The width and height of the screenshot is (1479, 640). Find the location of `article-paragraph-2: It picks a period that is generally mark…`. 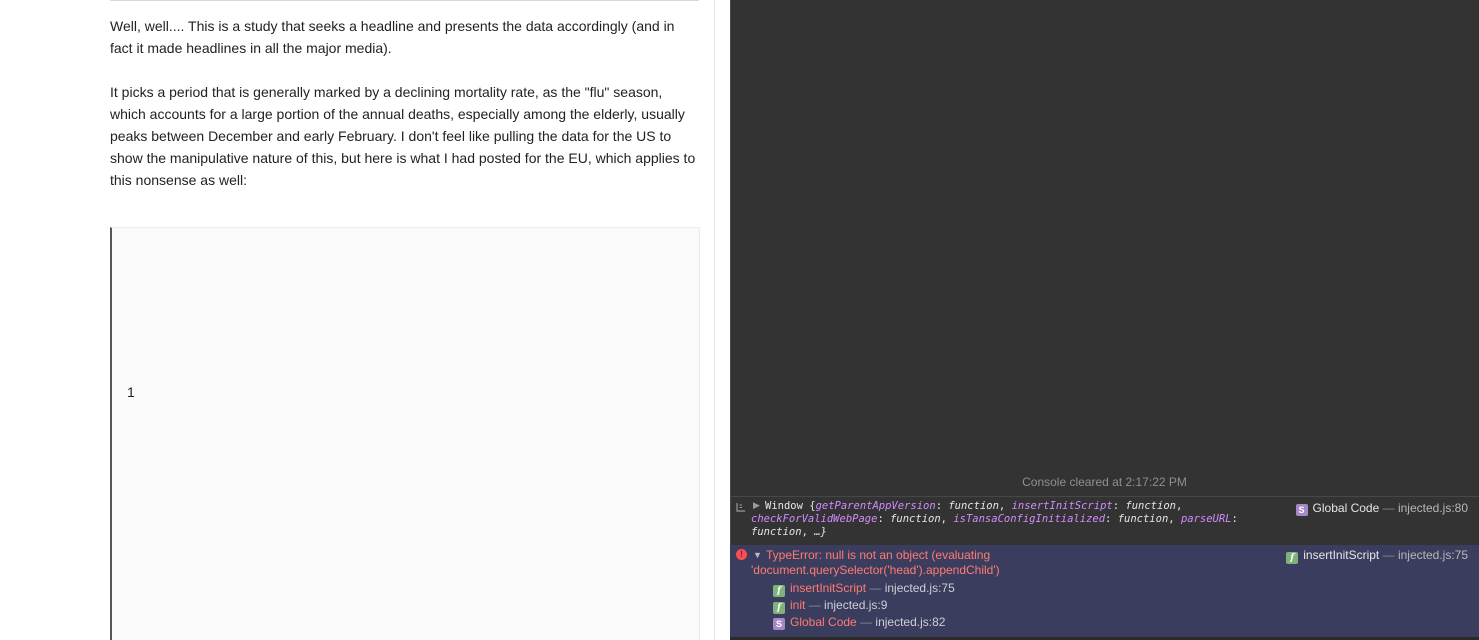

article-paragraph-2: It picks a period that is generally mark… is located at coordinates (403, 136).